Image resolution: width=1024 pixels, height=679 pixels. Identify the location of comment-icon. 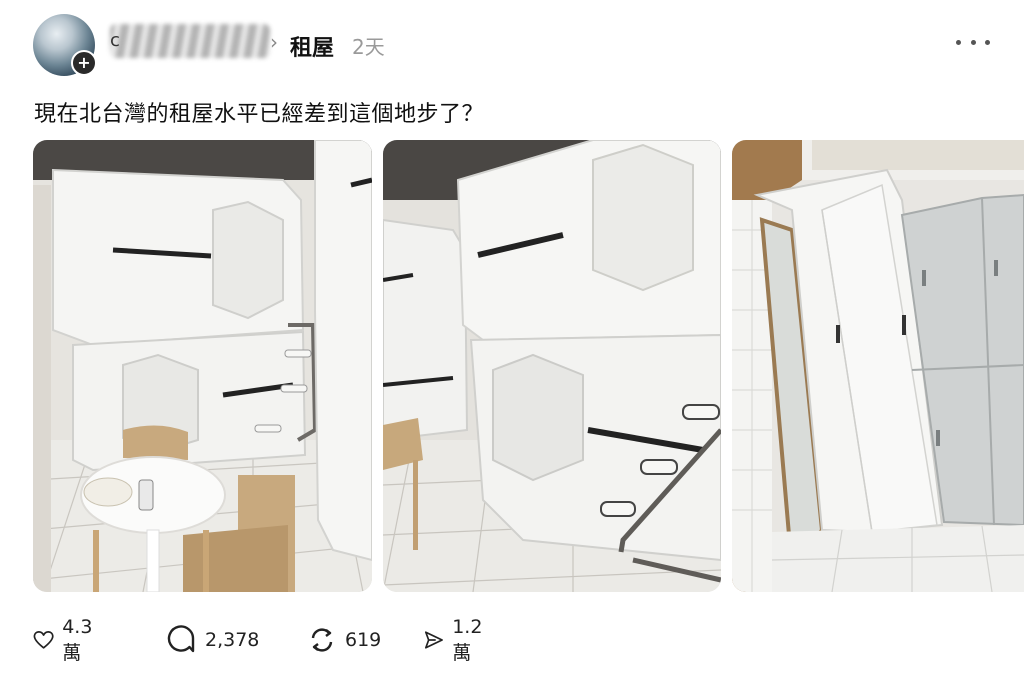
(181, 639).